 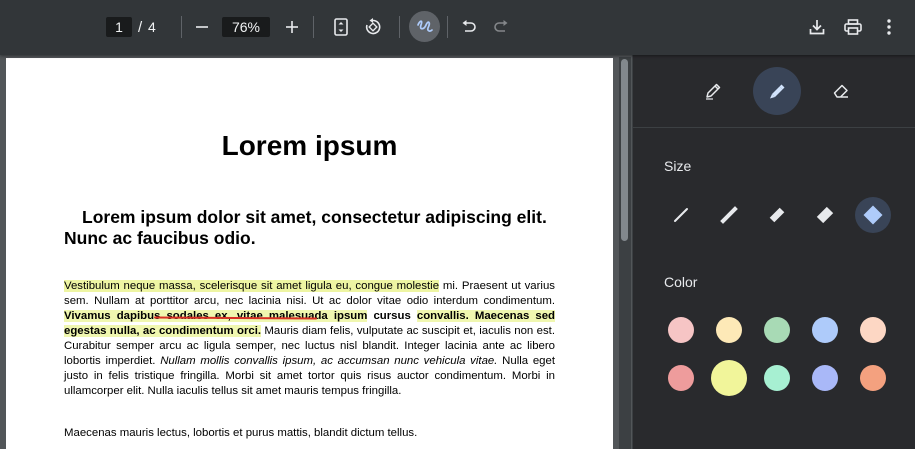 I want to click on highlighter-tool-button, so click(x=777, y=91).